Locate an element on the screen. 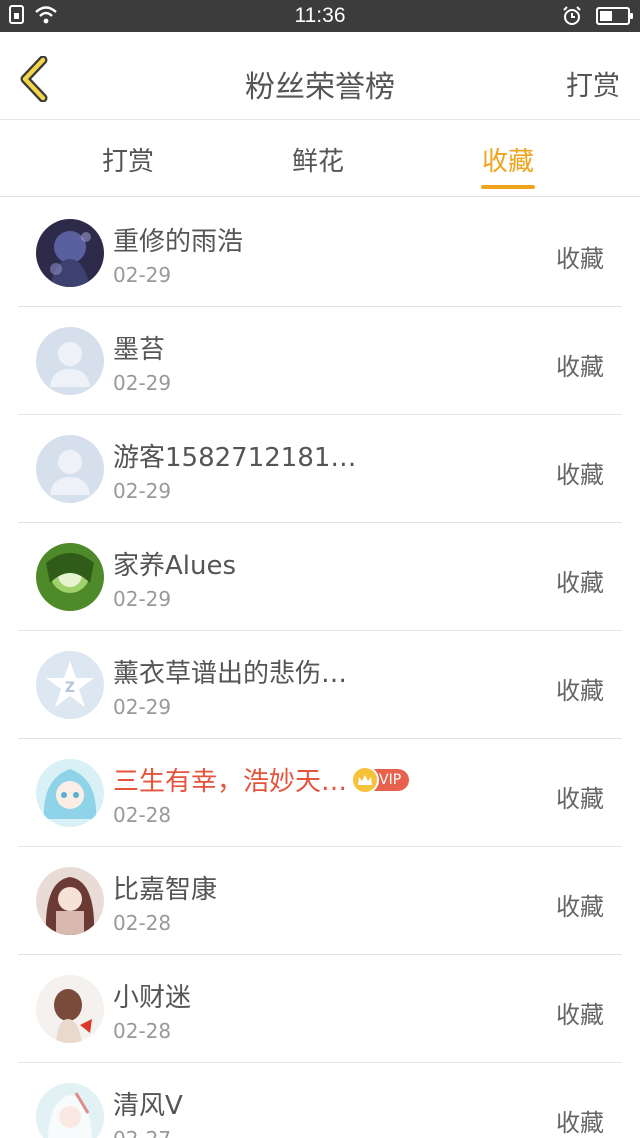  alarm-icon is located at coordinates (572, 15).